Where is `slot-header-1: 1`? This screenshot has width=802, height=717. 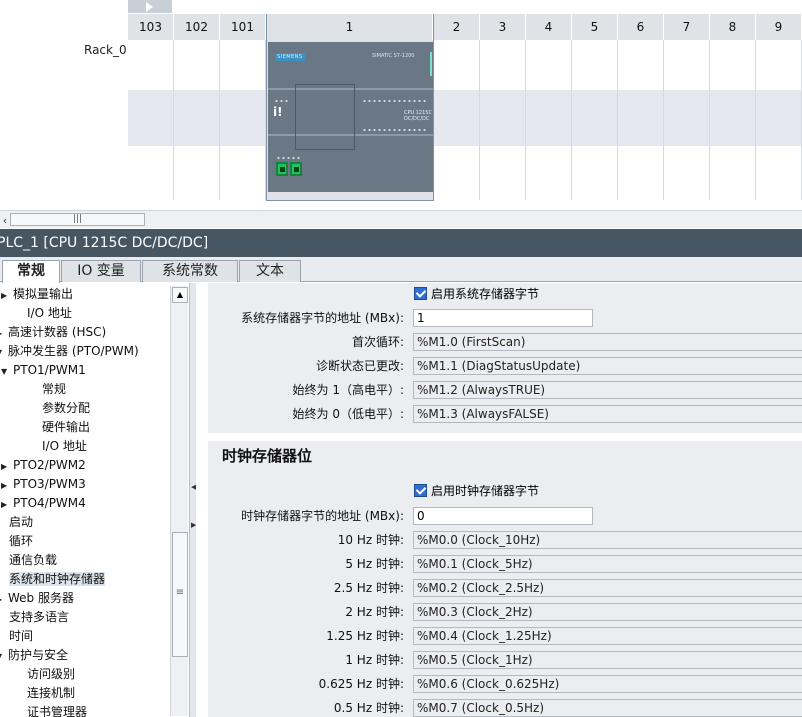
slot-header-1: 1 is located at coordinates (350, 27).